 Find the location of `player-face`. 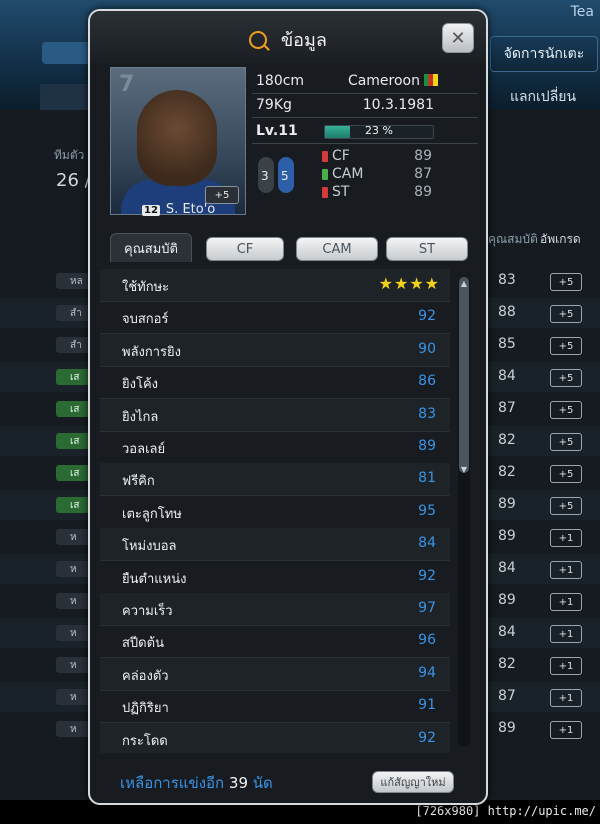

player-face is located at coordinates (177, 138).